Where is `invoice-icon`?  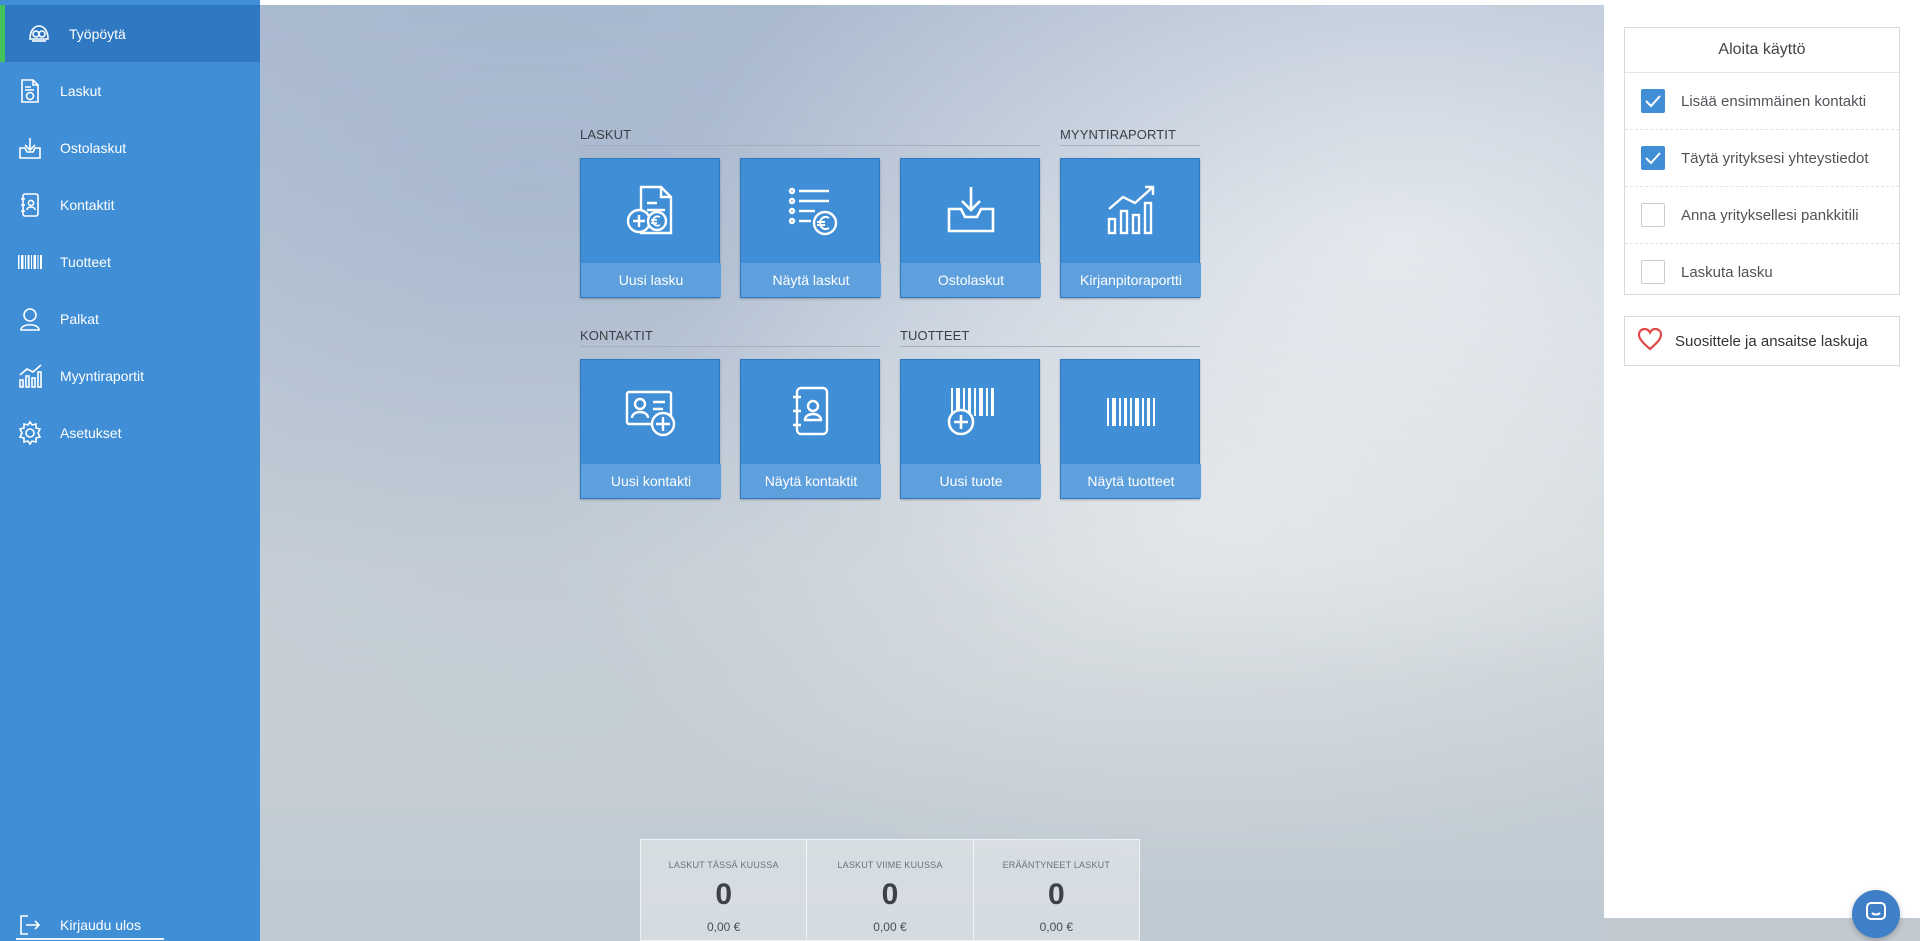 invoice-icon is located at coordinates (30, 91).